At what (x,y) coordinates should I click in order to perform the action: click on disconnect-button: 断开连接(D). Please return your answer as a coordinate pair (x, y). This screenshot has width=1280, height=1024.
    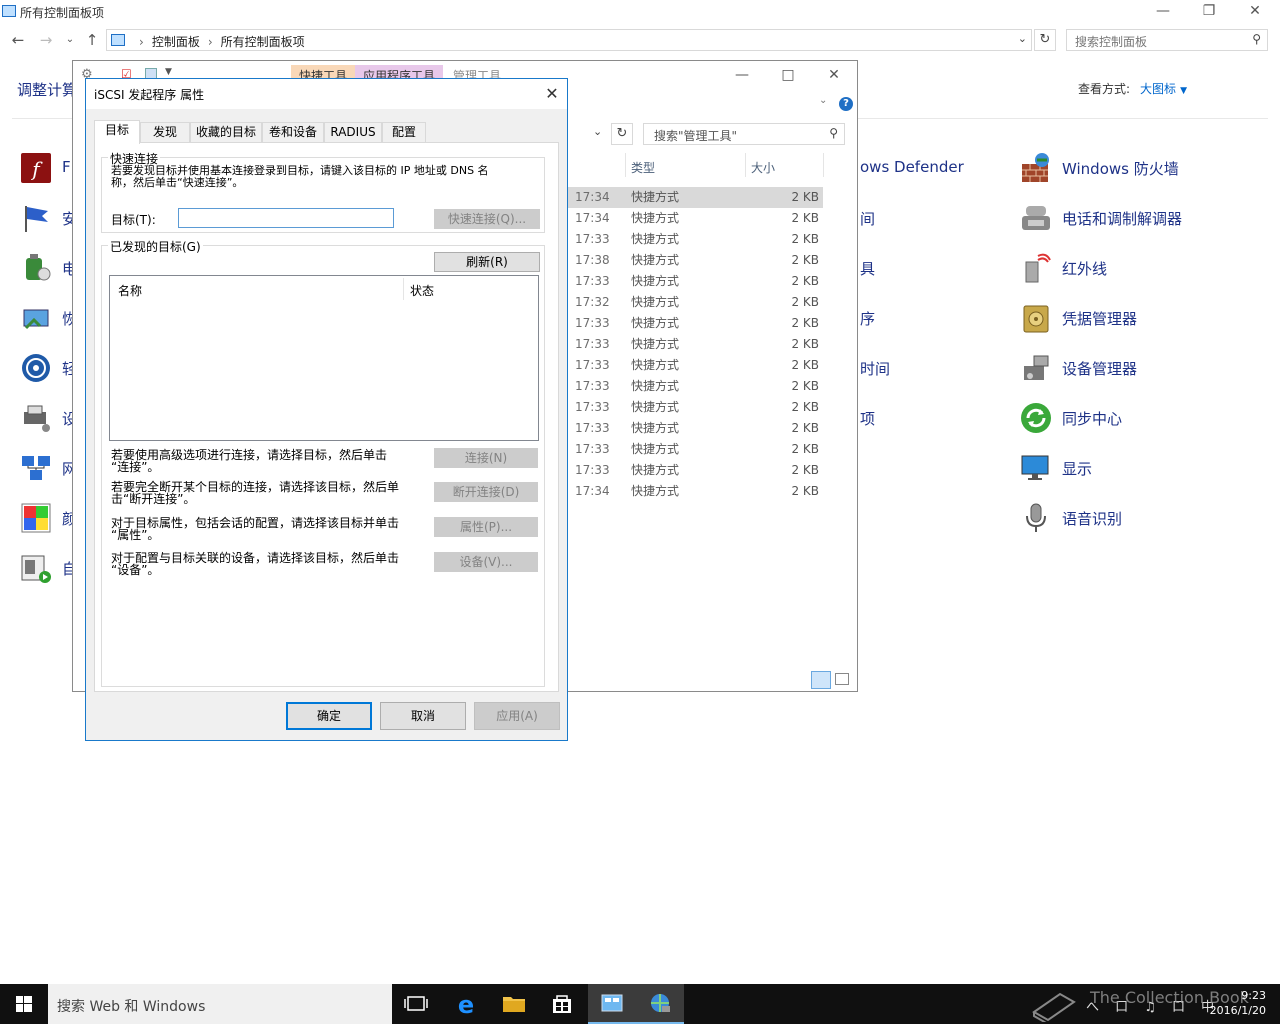
    Looking at the image, I should click on (486, 492).